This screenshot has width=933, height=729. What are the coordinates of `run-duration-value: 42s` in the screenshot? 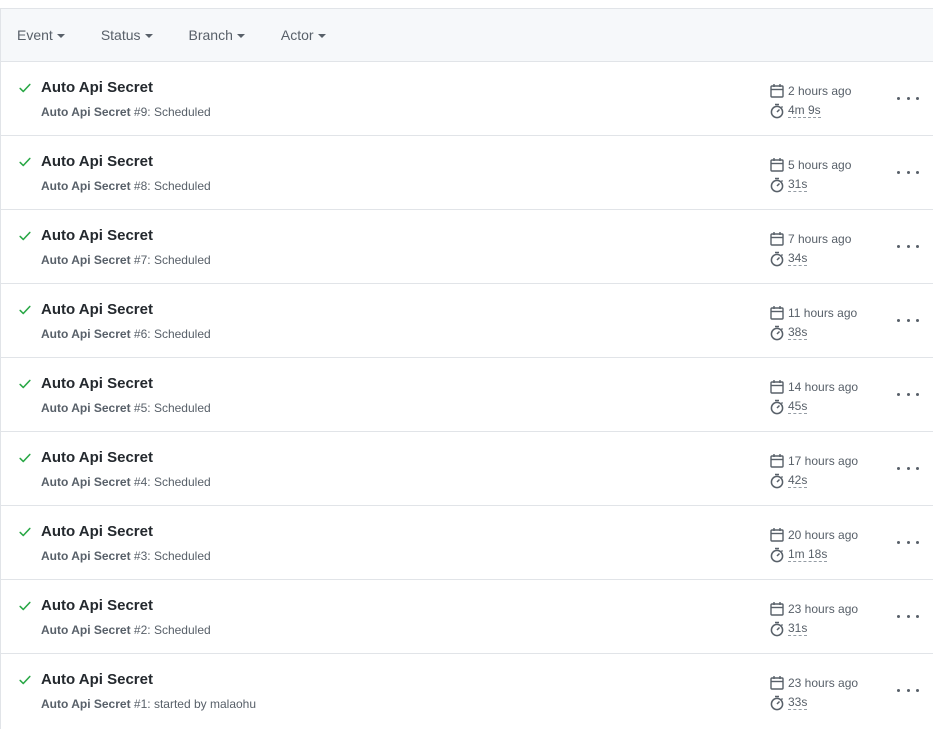 It's located at (798, 481).